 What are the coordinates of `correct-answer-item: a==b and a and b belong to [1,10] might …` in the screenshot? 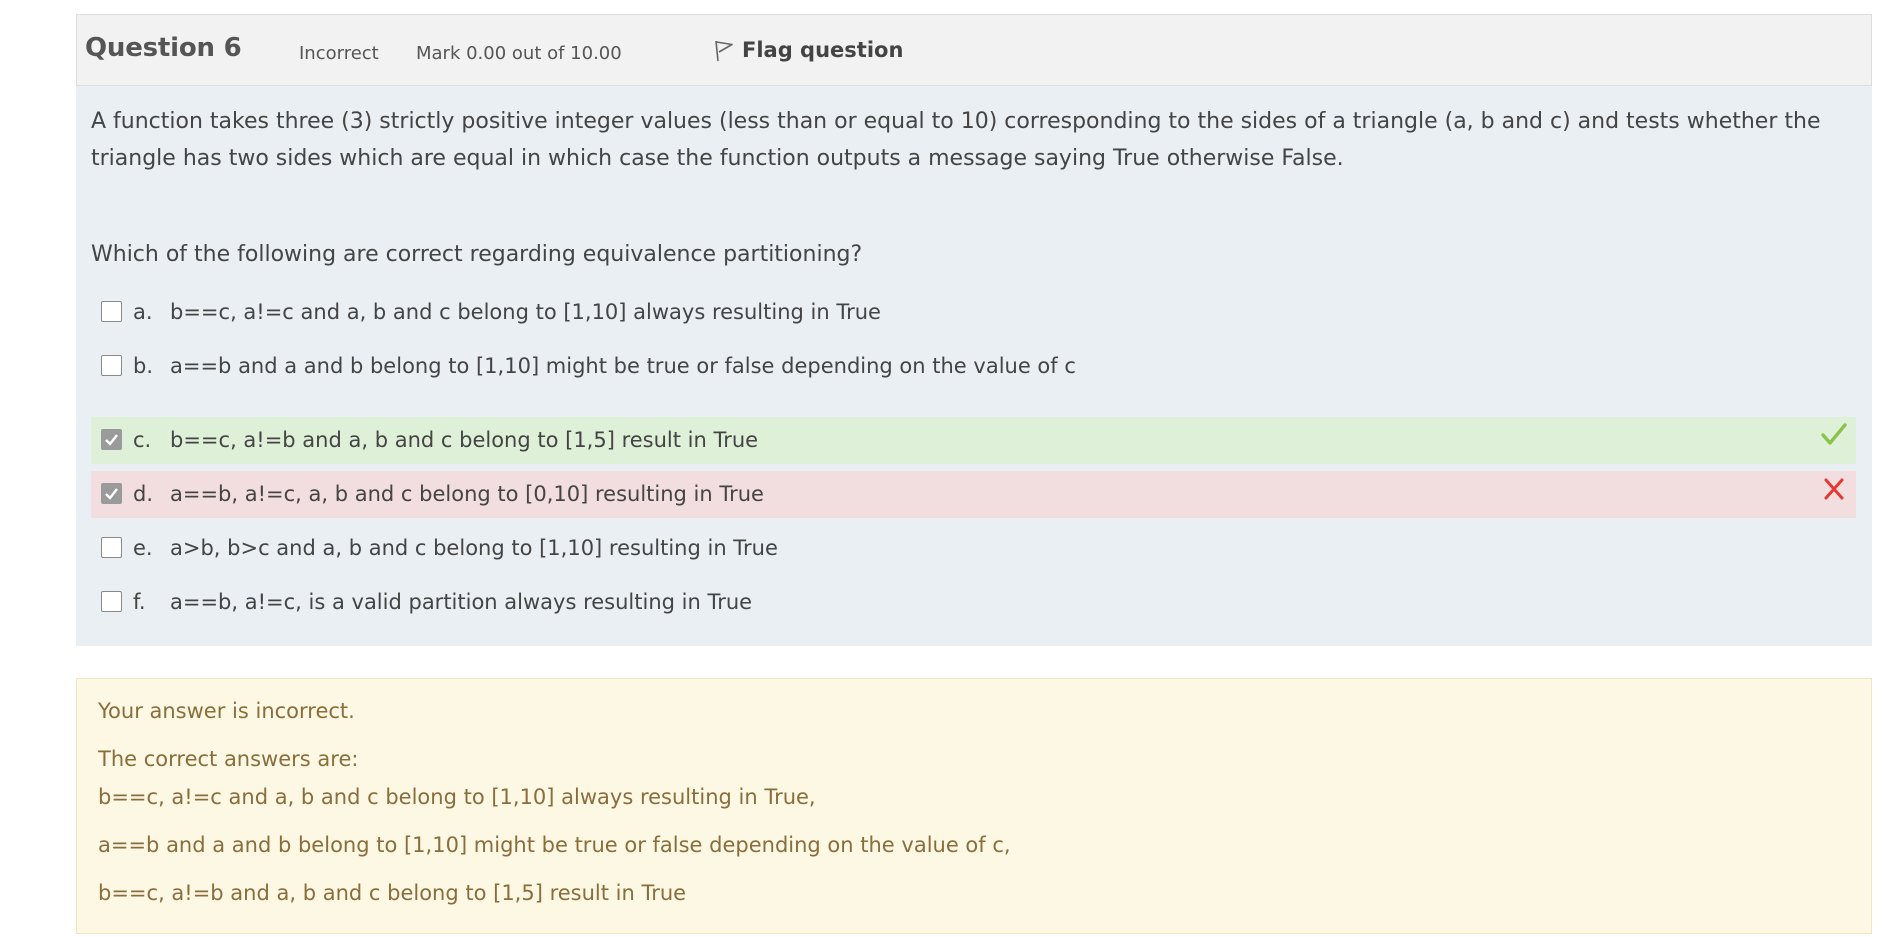 It's located at (554, 845).